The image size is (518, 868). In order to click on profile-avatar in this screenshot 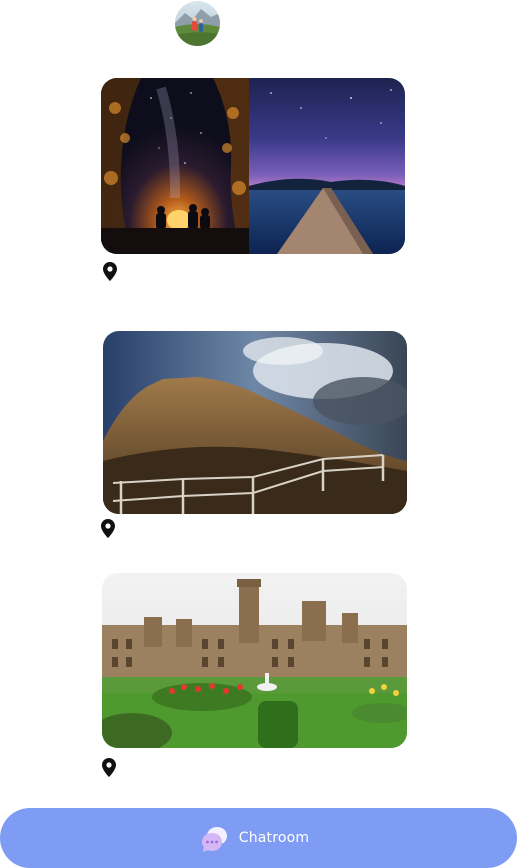, I will do `click(197, 23)`.